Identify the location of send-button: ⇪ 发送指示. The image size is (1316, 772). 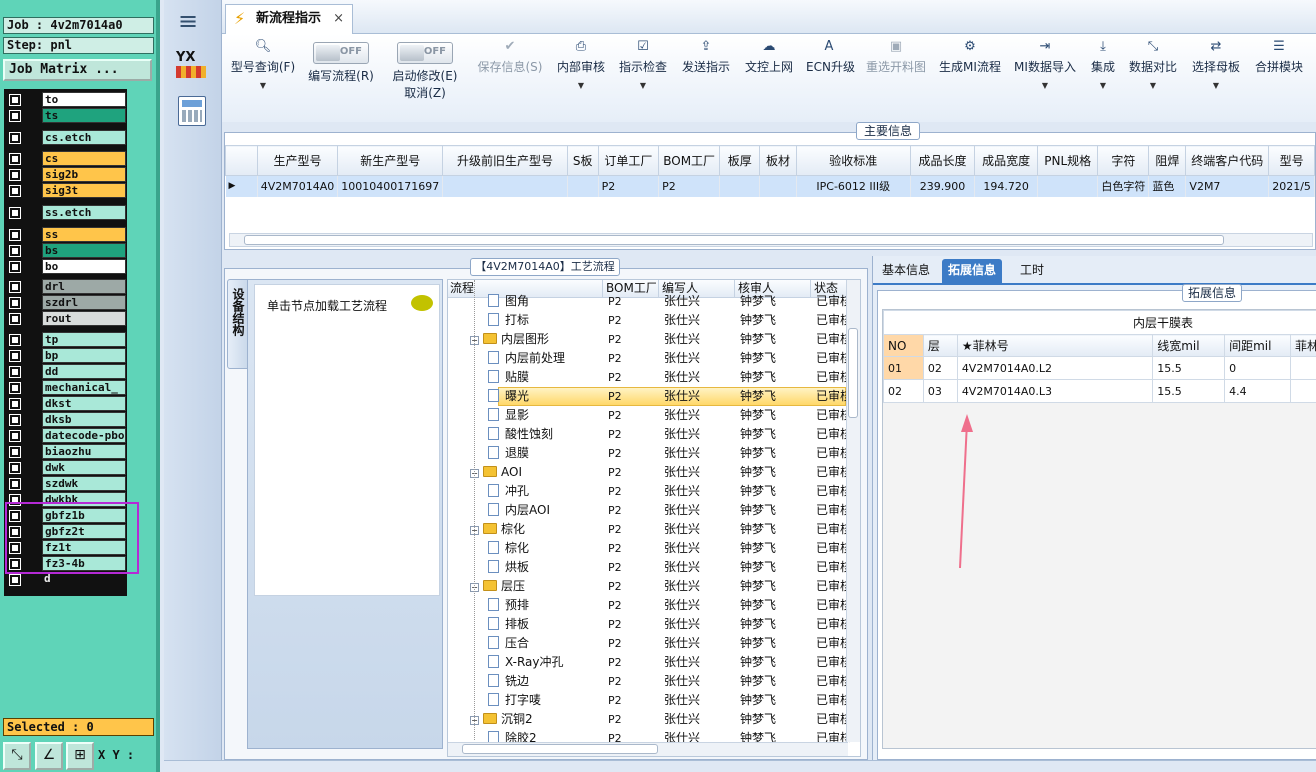
(706, 71).